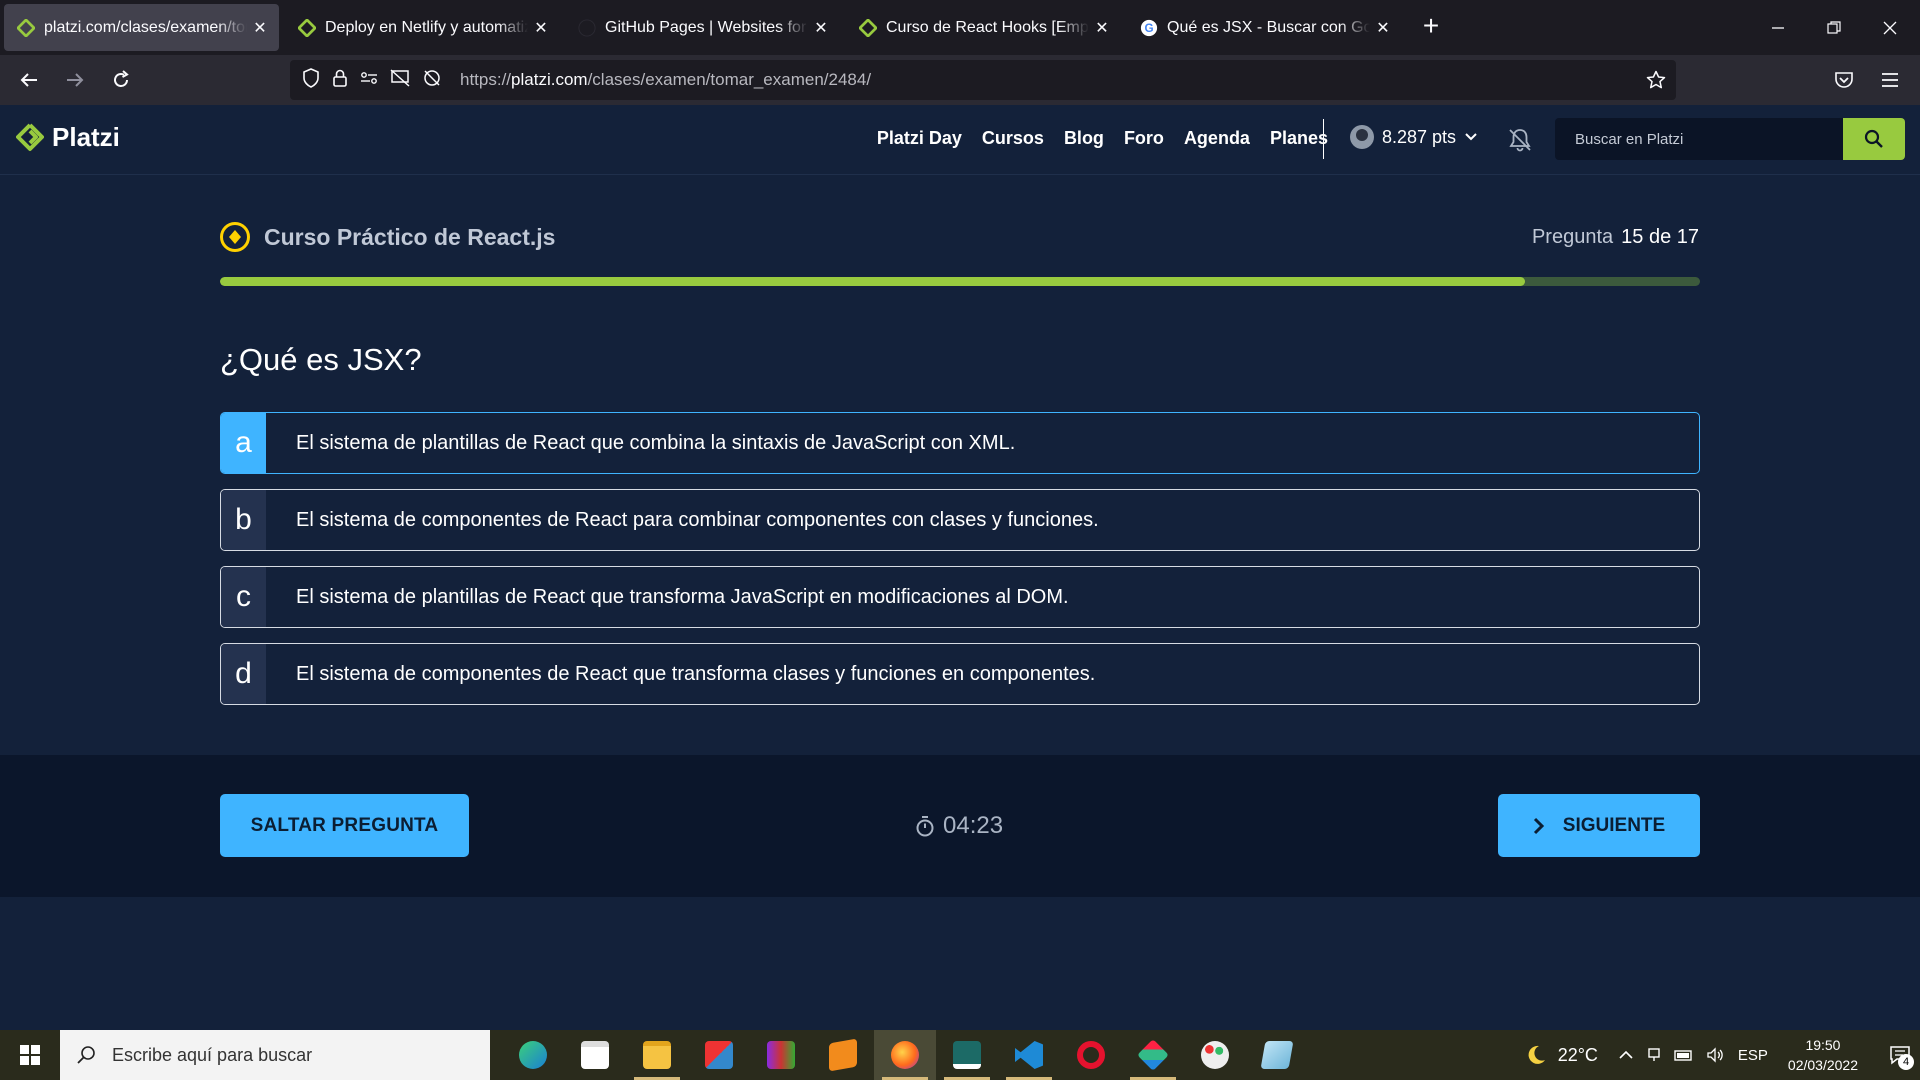 The image size is (1920, 1080). Describe the element at coordinates (1084, 138) in the screenshot. I see `menu-item-blog: Blog` at that location.